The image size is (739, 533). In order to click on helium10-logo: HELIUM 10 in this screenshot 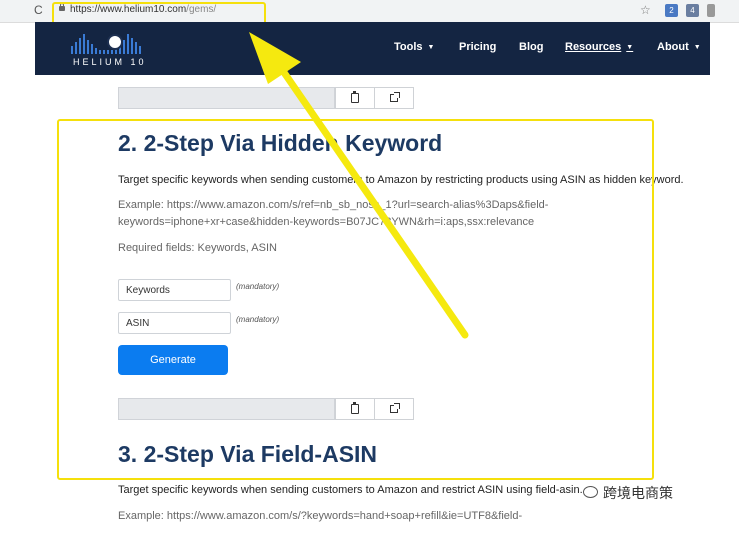, I will do `click(127, 50)`.